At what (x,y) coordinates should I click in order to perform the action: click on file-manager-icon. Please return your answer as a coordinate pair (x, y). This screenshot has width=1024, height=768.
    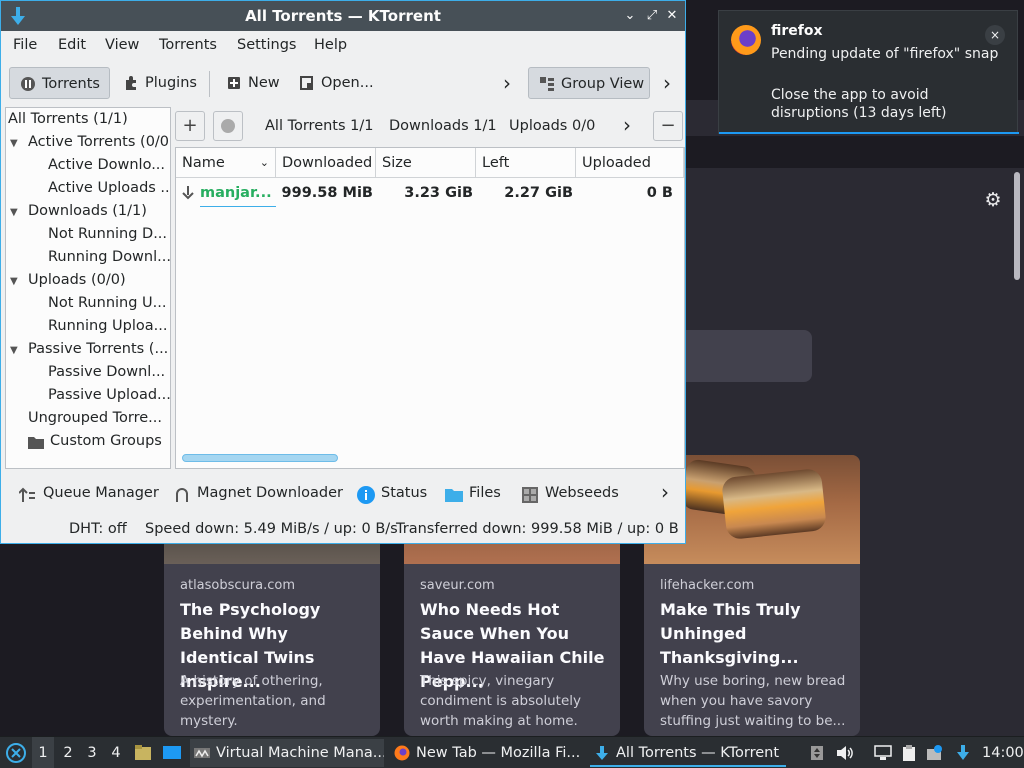
    Looking at the image, I should click on (143, 753).